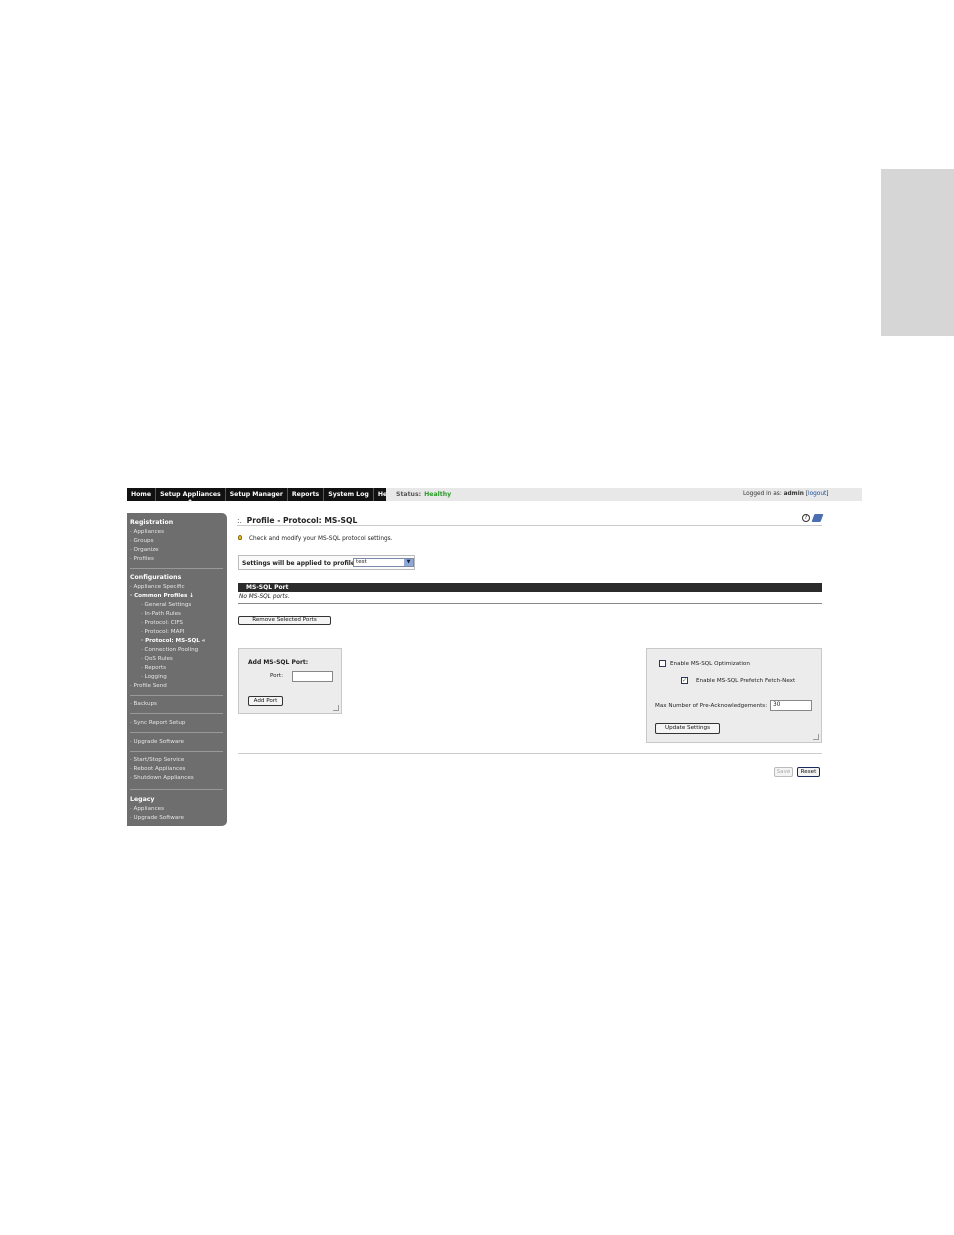 The image size is (954, 1235). Describe the element at coordinates (240, 537) in the screenshot. I see `lightbulb-icon` at that location.